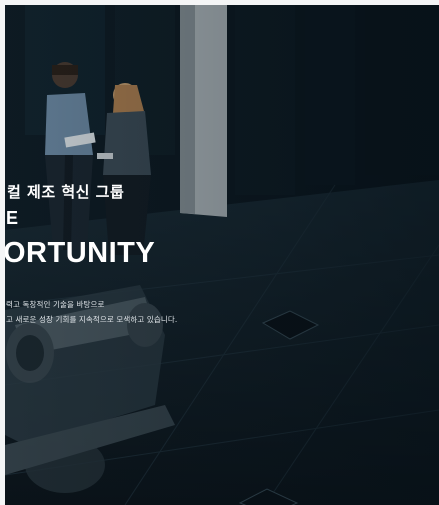 This screenshot has height=505, width=439. Describe the element at coordinates (92, 319) in the screenshot. I see `hero-description-line-2: 고 새로운 성장 기회를 지속적으로 모색하고 있습니다.` at that location.